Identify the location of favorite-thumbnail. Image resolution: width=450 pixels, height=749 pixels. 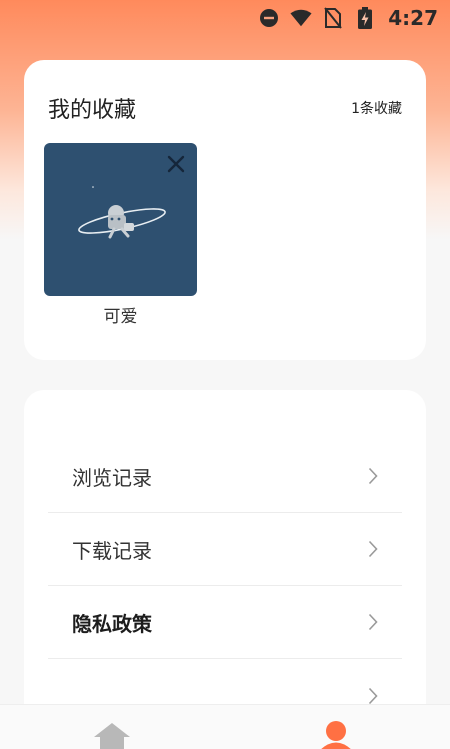
(120, 219).